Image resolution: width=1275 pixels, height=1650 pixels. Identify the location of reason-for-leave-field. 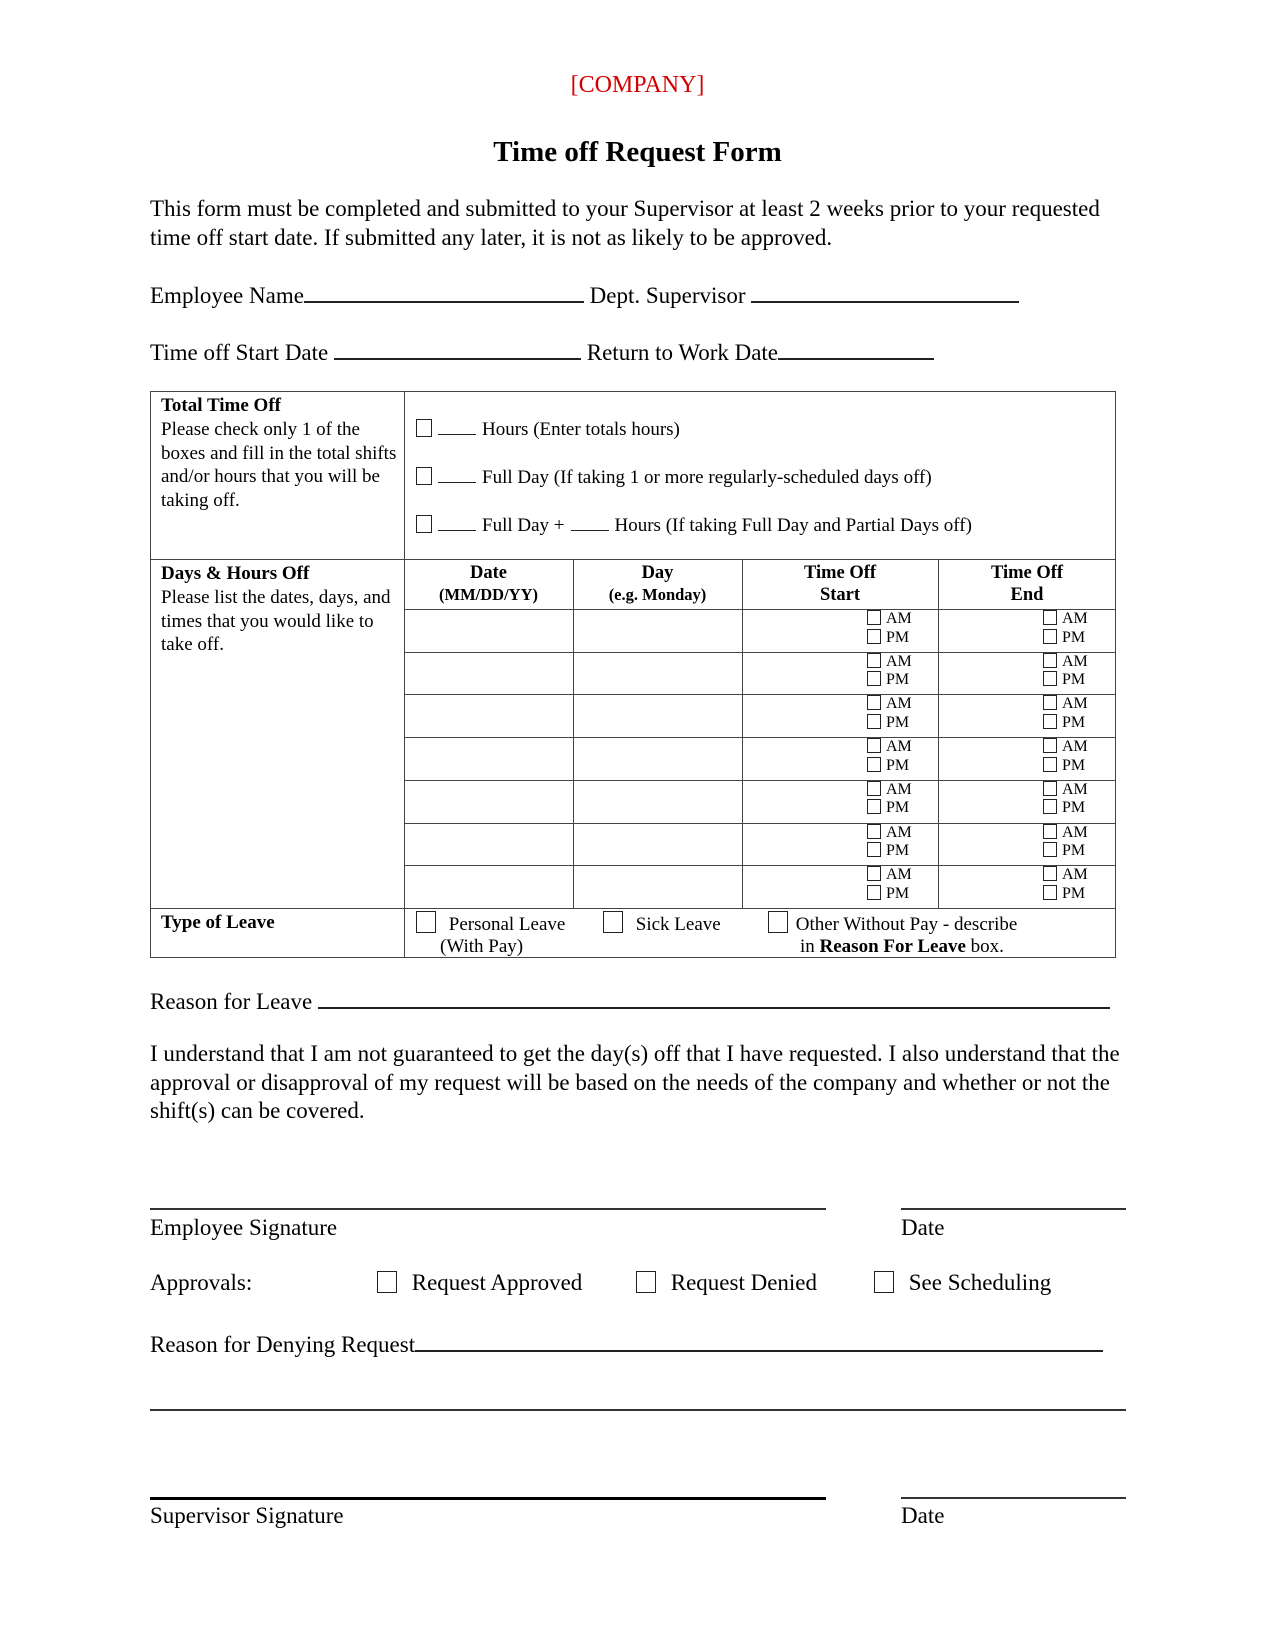
(713, 997).